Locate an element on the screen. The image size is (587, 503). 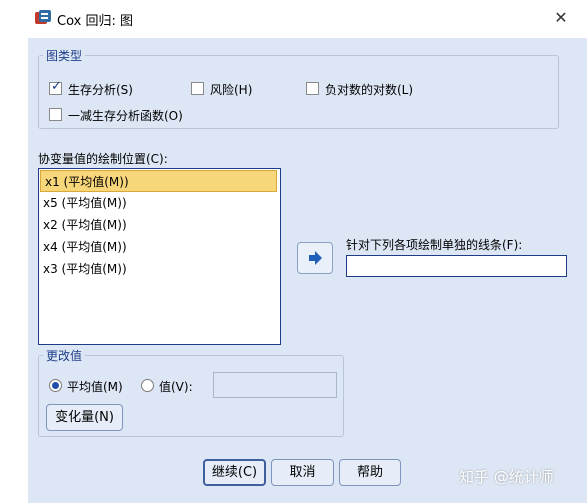
cancel-button: 取消 is located at coordinates (302, 472).